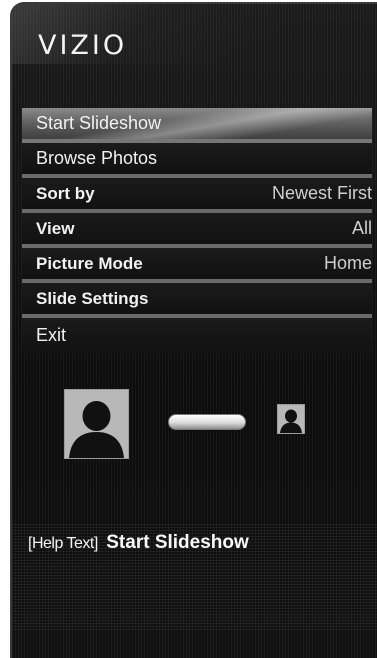 The width and height of the screenshot is (377, 658). What do you see at coordinates (197, 195) in the screenshot?
I see `menu-item-sort-by: Sort by Newest First` at bounding box center [197, 195].